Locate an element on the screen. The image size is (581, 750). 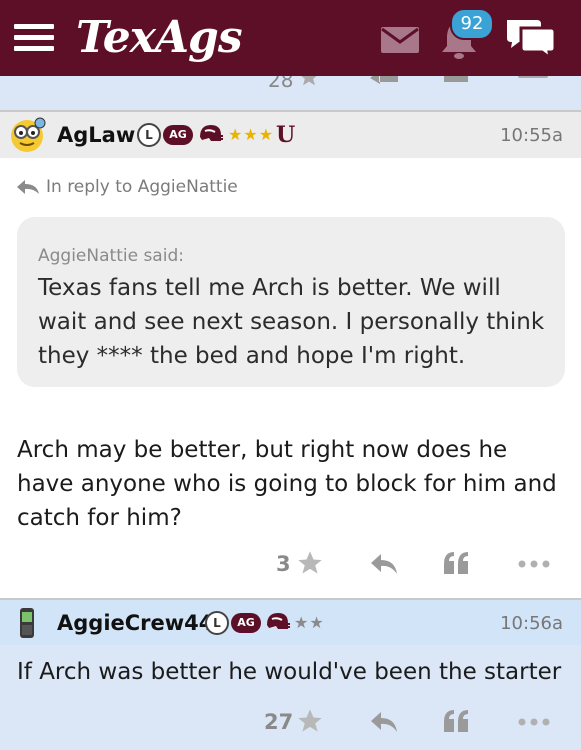
reply-arrow-icon is located at coordinates (28, 187).